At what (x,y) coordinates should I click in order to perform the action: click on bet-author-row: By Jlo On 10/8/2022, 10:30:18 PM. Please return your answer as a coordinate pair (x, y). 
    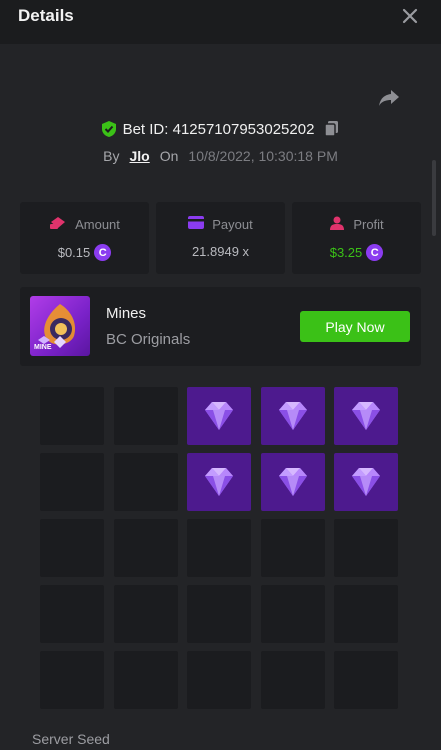
    Looking at the image, I should click on (220, 156).